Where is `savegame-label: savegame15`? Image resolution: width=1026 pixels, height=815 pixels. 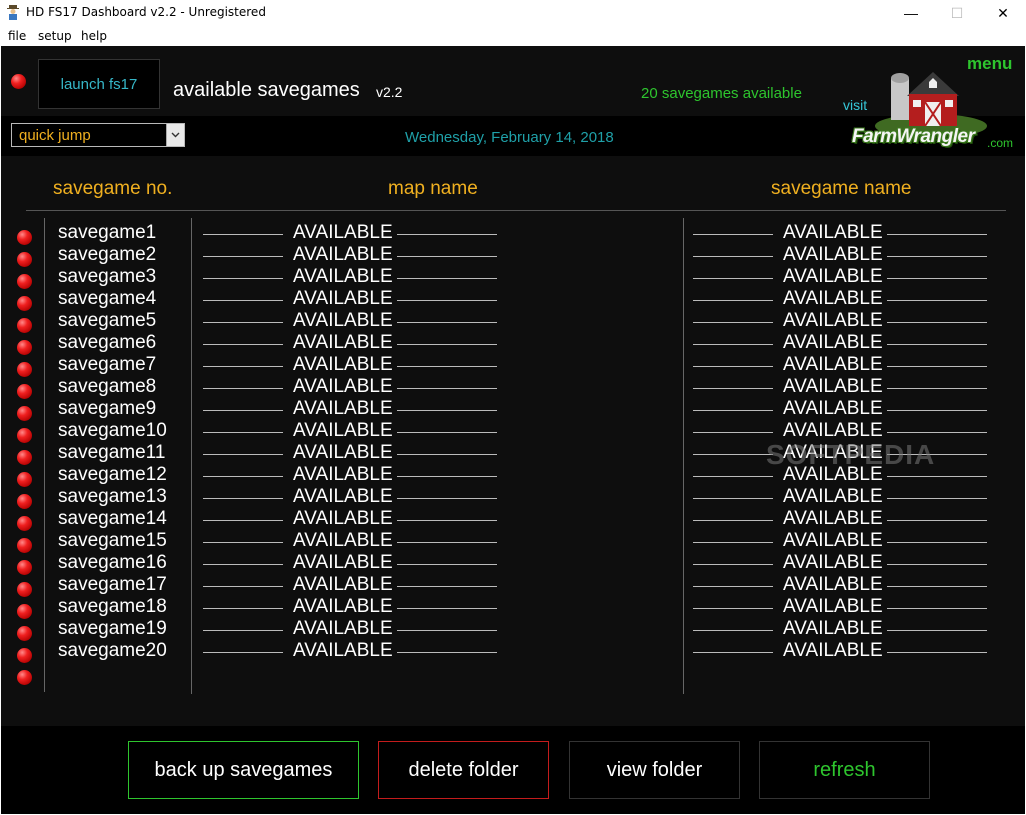 savegame-label: savegame15 is located at coordinates (112, 541).